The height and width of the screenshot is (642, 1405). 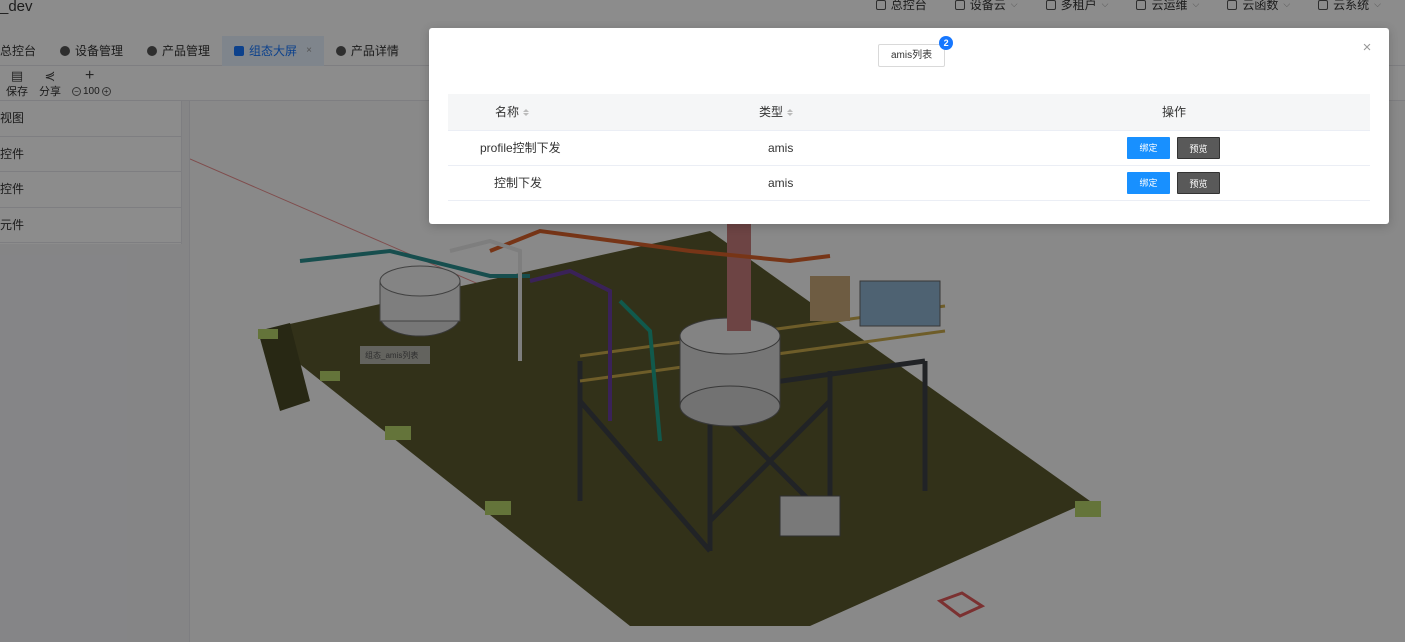 I want to click on amis-list-tab: amis列表 2, so click(x=916, y=51).